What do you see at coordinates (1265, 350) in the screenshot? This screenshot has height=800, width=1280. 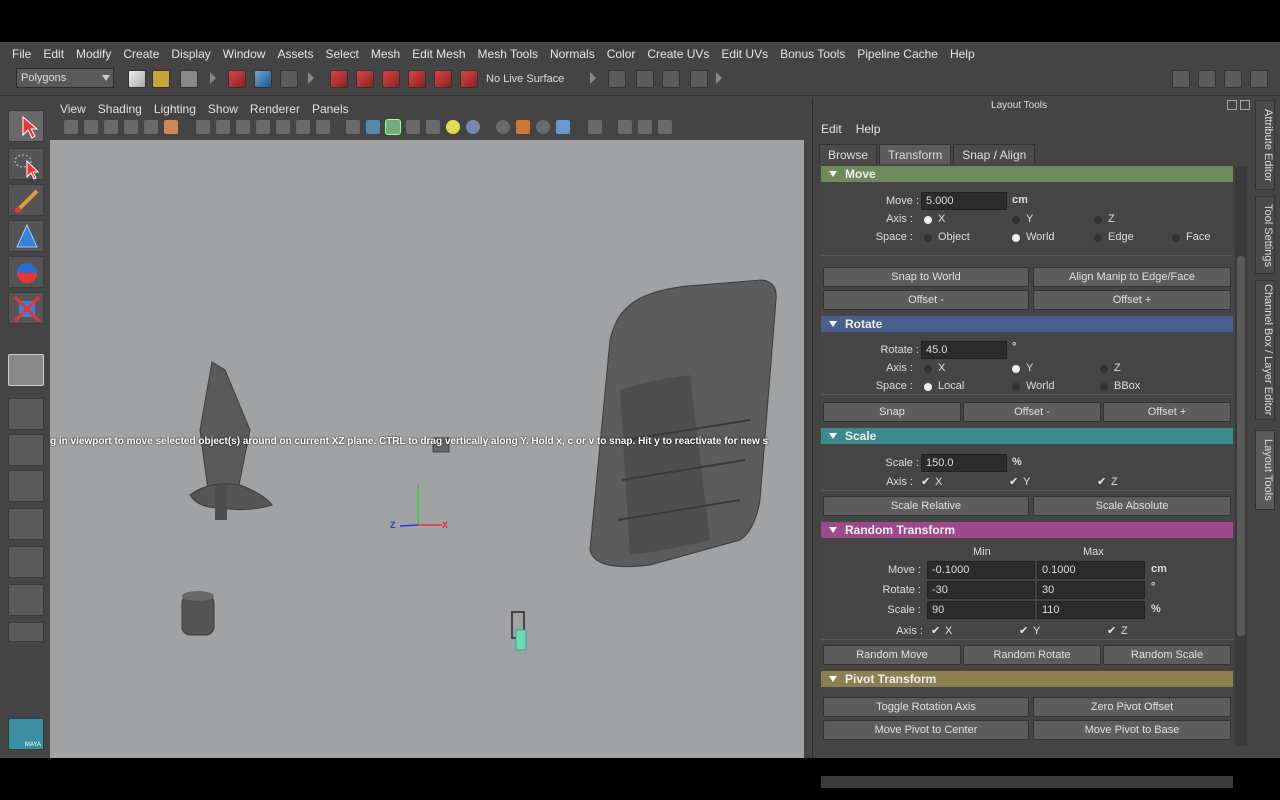 I see `side-tab-channel-box: Channel Box / Layer Editor` at bounding box center [1265, 350].